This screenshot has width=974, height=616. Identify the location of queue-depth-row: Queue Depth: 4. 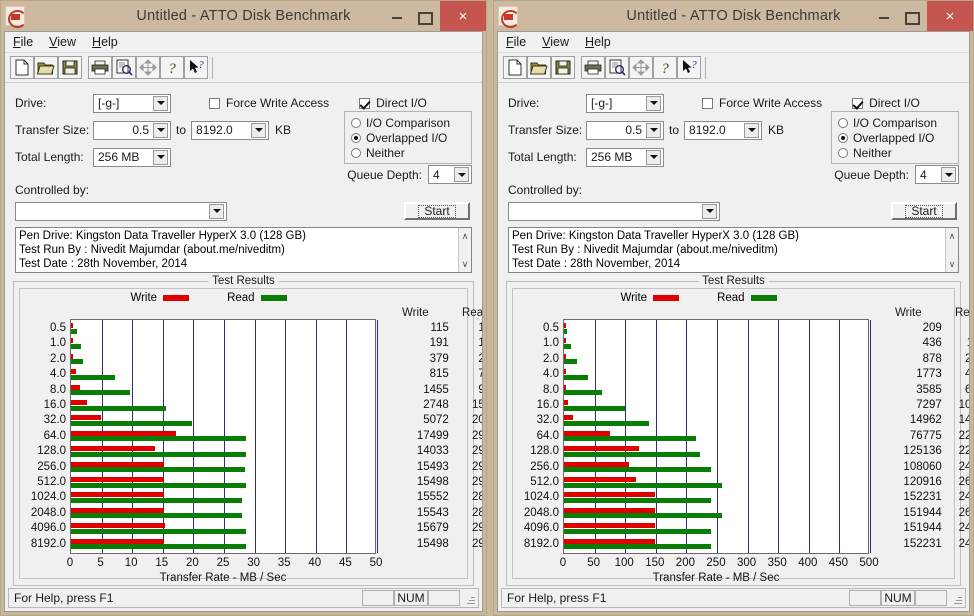
(896, 174).